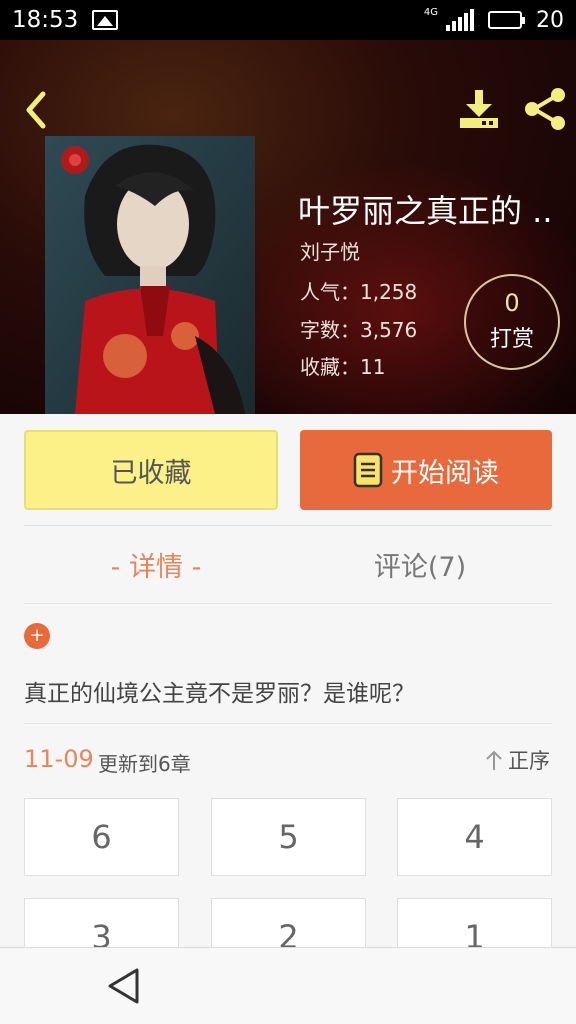  I want to click on plus-icon: +, so click(37, 635).